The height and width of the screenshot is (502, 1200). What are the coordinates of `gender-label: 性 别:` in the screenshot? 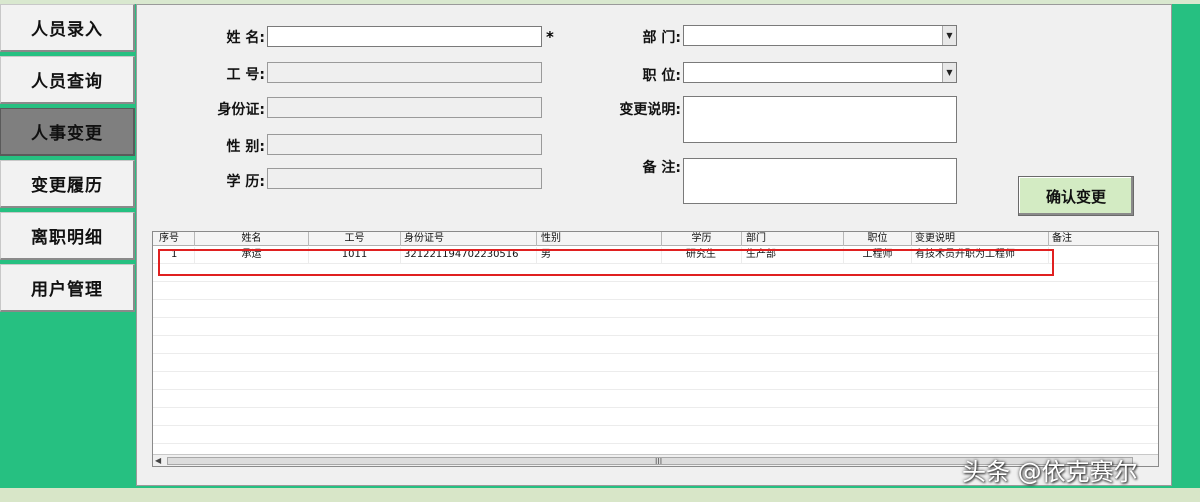 It's located at (245, 147).